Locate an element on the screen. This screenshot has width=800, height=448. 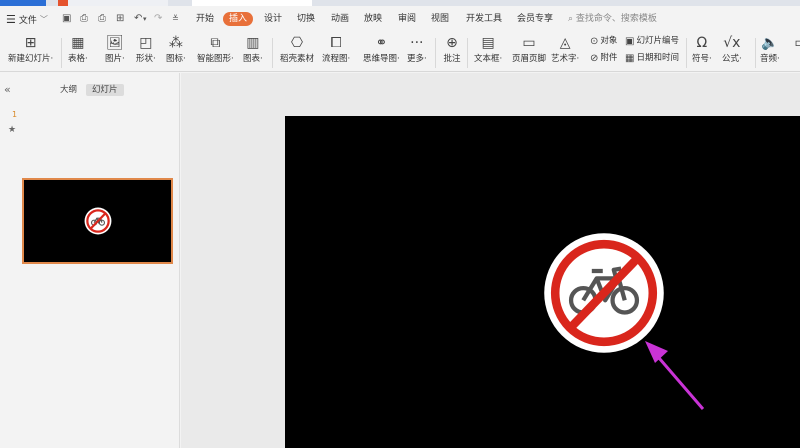
textbox-icon: ▤ is located at coordinates (488, 43).